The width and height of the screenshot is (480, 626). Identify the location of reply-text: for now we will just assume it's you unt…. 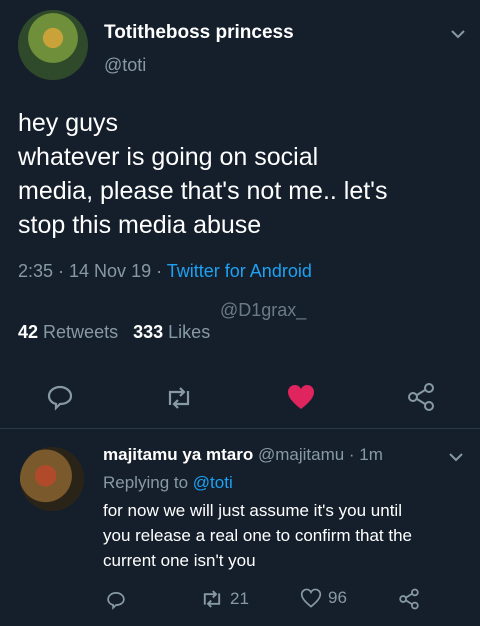
(257, 535).